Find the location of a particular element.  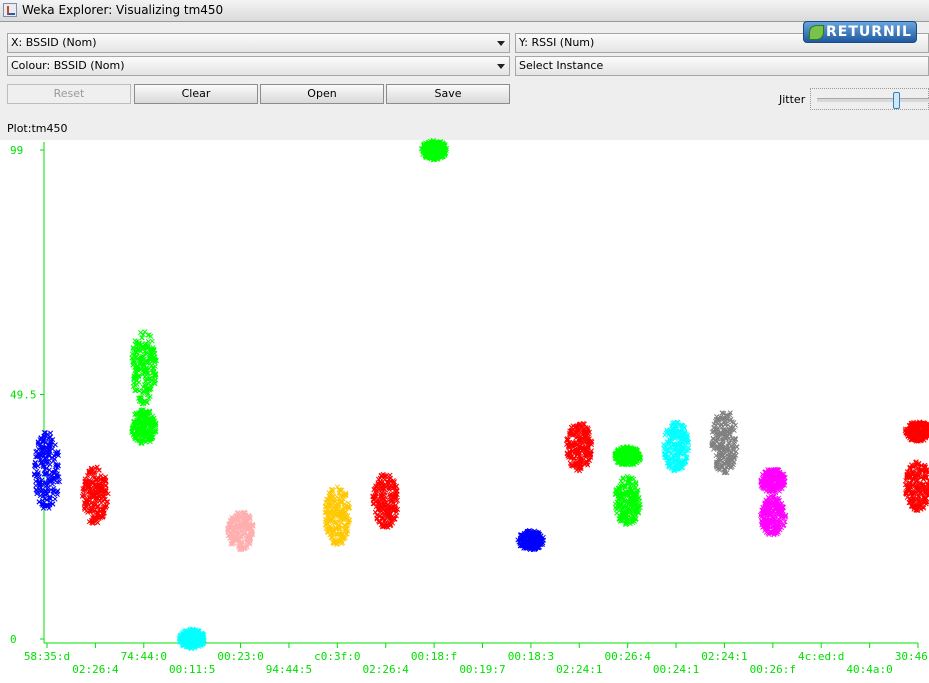

x-tick-label: 58:35:d is located at coordinates (47, 656).